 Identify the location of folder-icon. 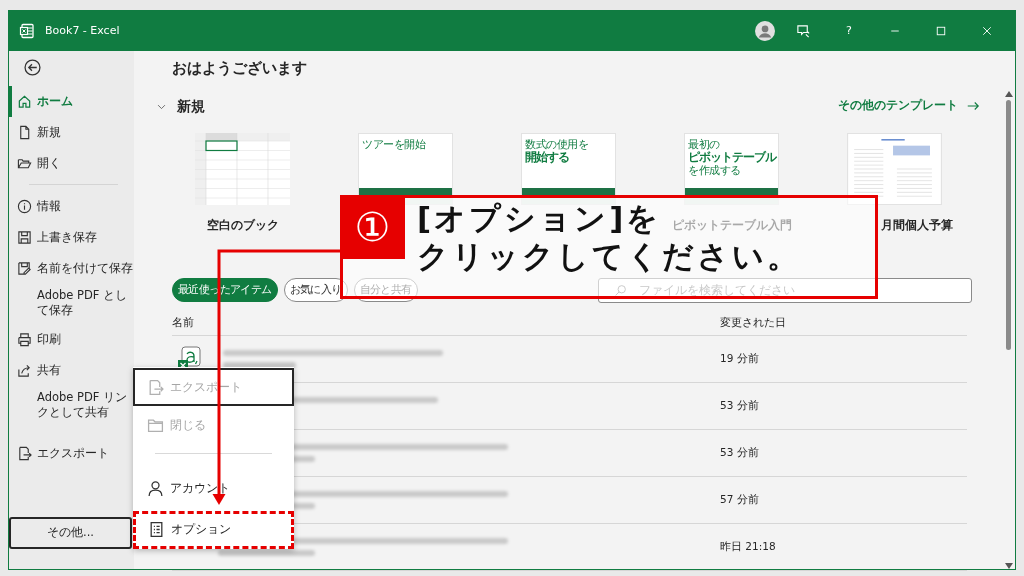
(24, 163).